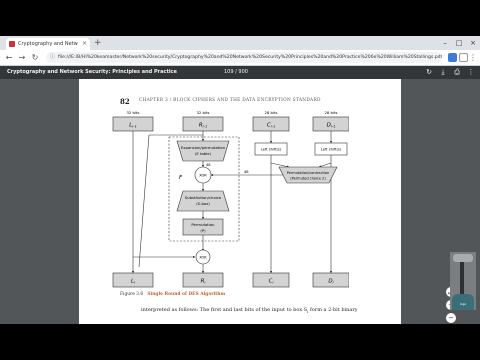 The height and width of the screenshot is (360, 480). What do you see at coordinates (22, 57) in the screenshot?
I see `forward-button: →` at bounding box center [22, 57].